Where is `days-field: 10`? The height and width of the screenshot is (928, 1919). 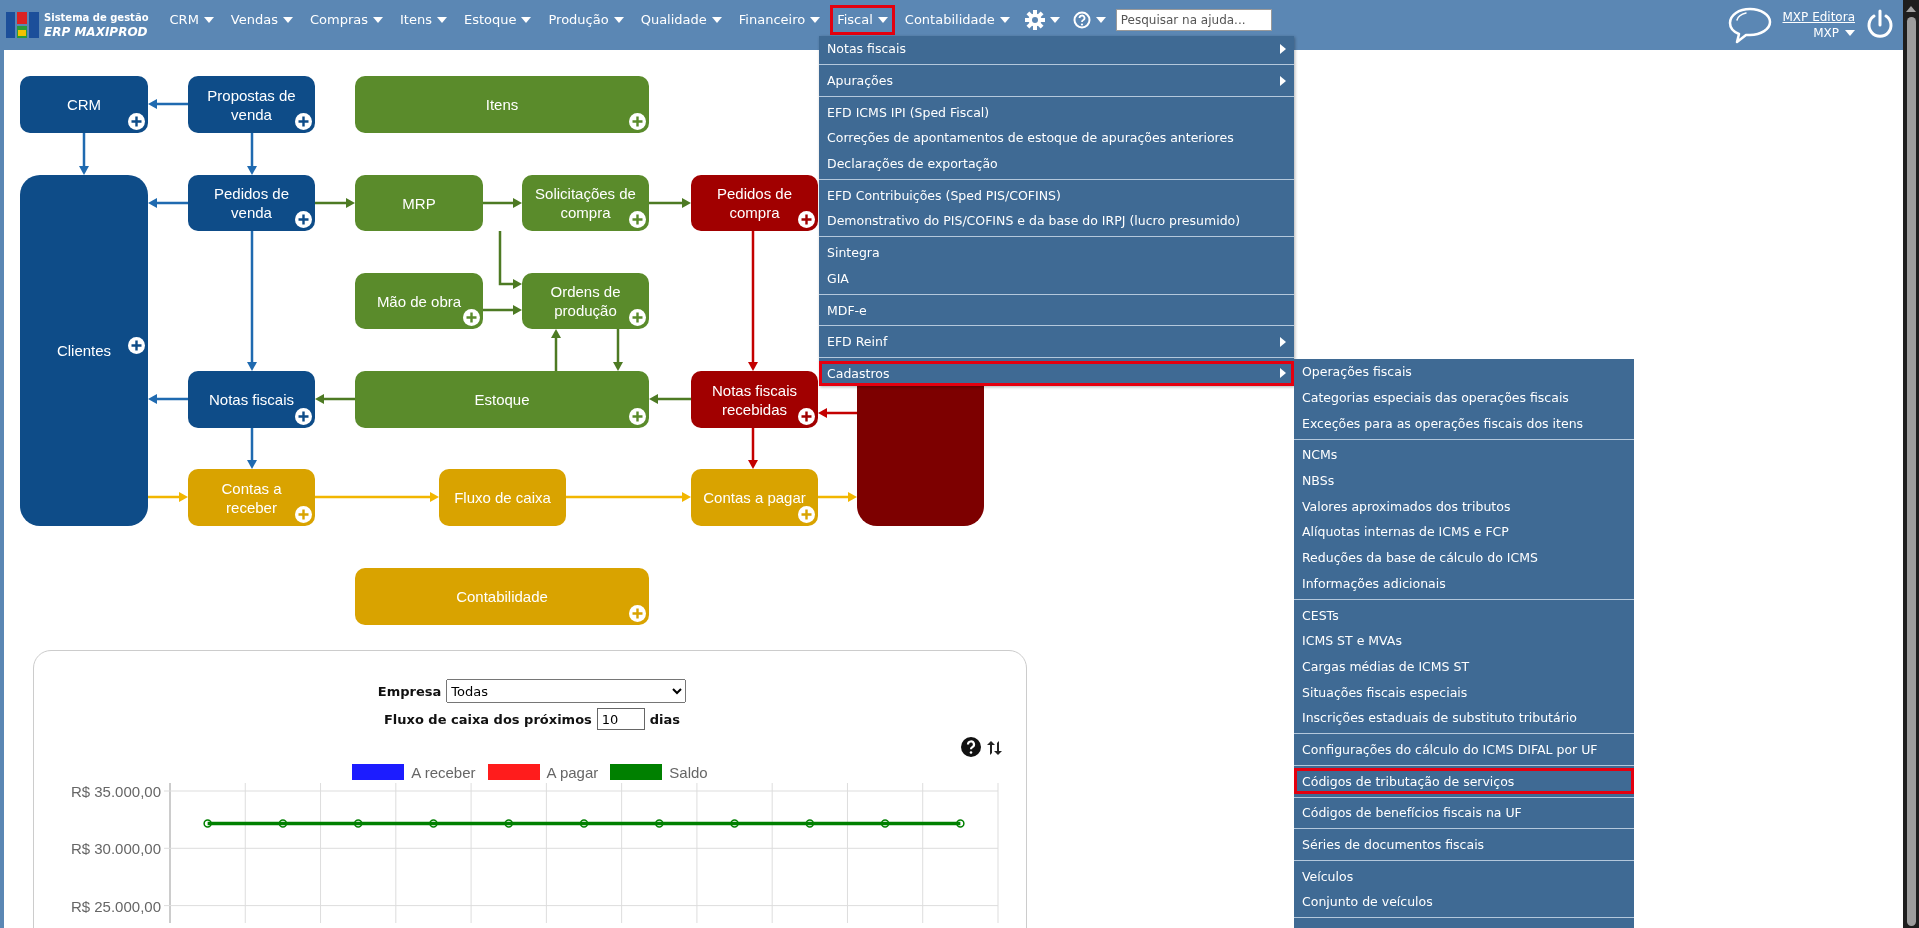 days-field: 10 is located at coordinates (620, 719).